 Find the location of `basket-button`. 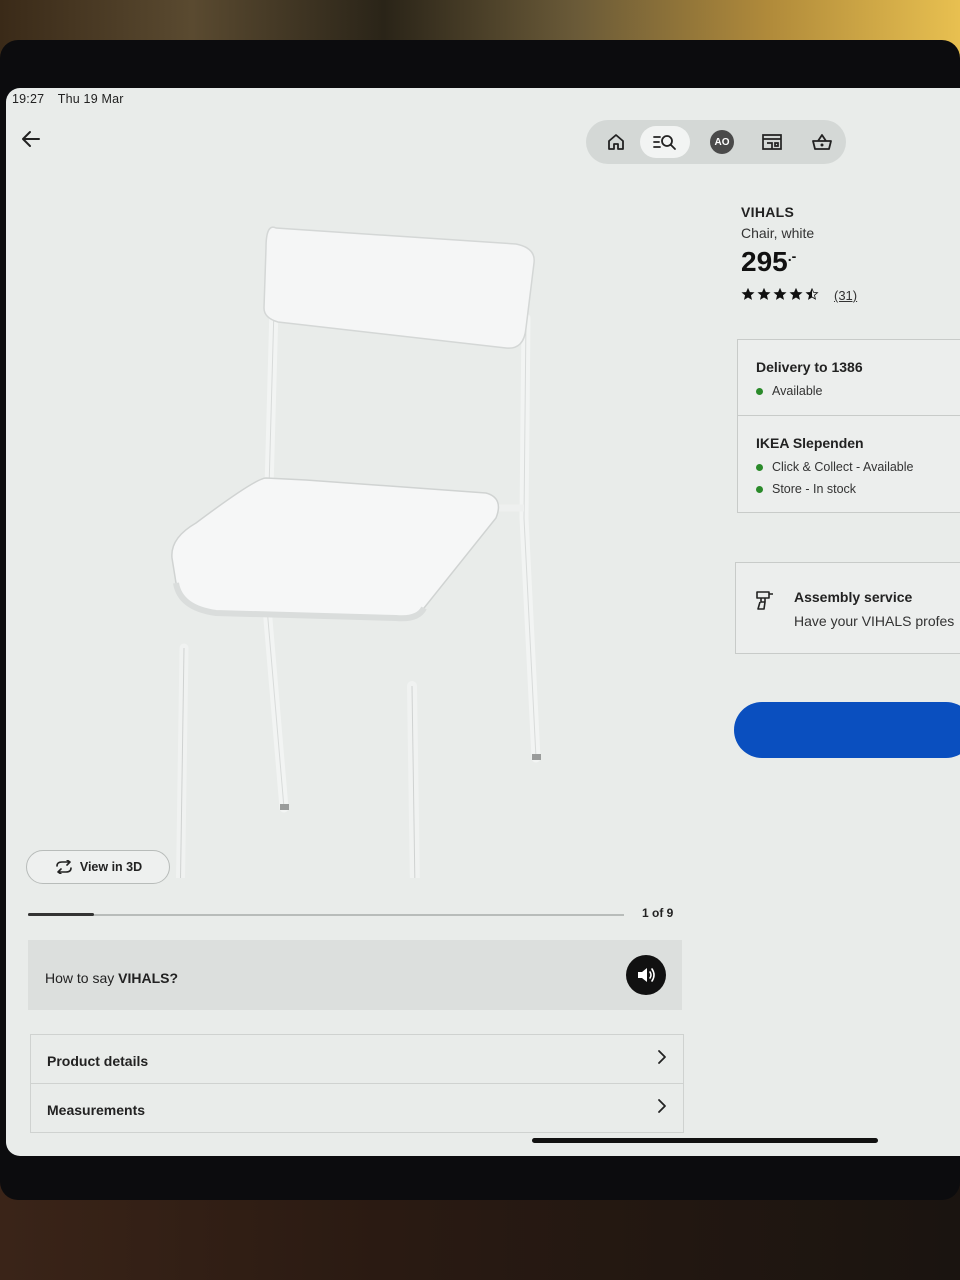

basket-button is located at coordinates (822, 142).